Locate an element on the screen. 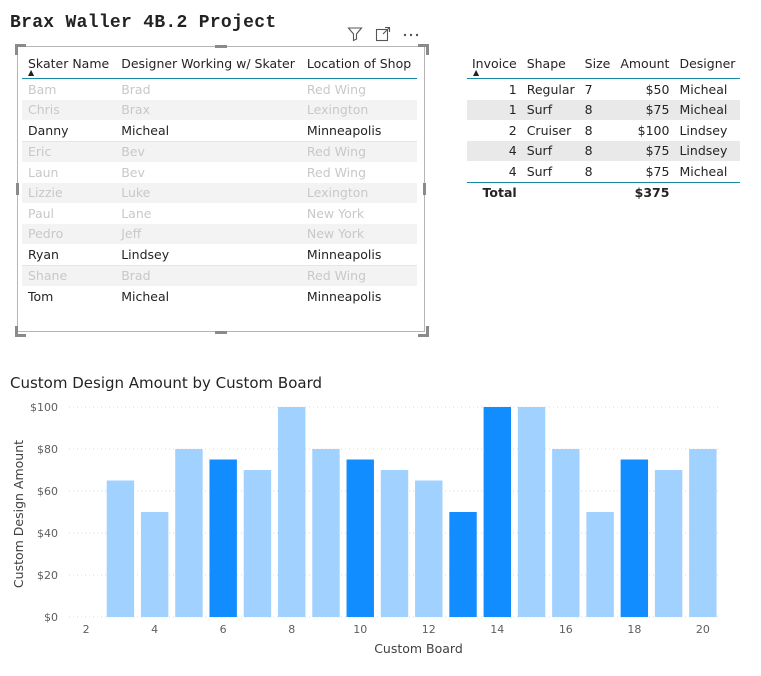 This screenshot has height=676, width=761. designer-cell: Lindsey is located at coordinates (707, 150).